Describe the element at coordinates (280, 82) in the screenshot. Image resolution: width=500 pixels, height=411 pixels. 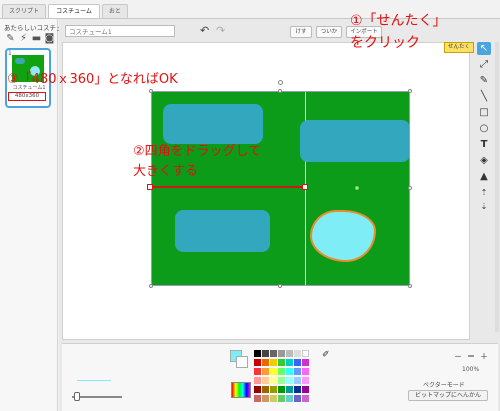
I see `rotation-handle` at that location.